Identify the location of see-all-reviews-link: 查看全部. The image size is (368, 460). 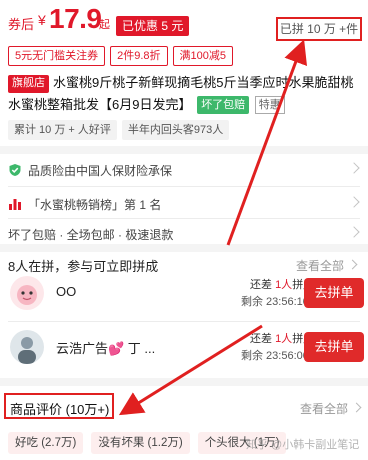
(324, 408).